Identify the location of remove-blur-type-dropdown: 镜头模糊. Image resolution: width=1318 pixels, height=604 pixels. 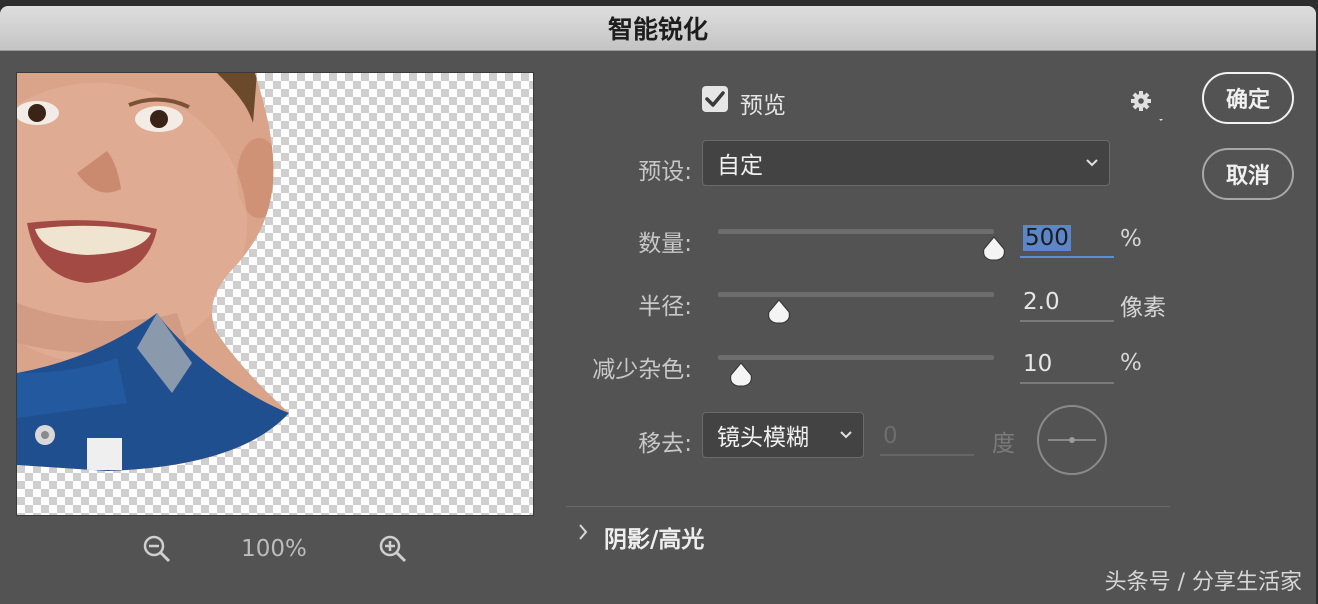
(783, 435).